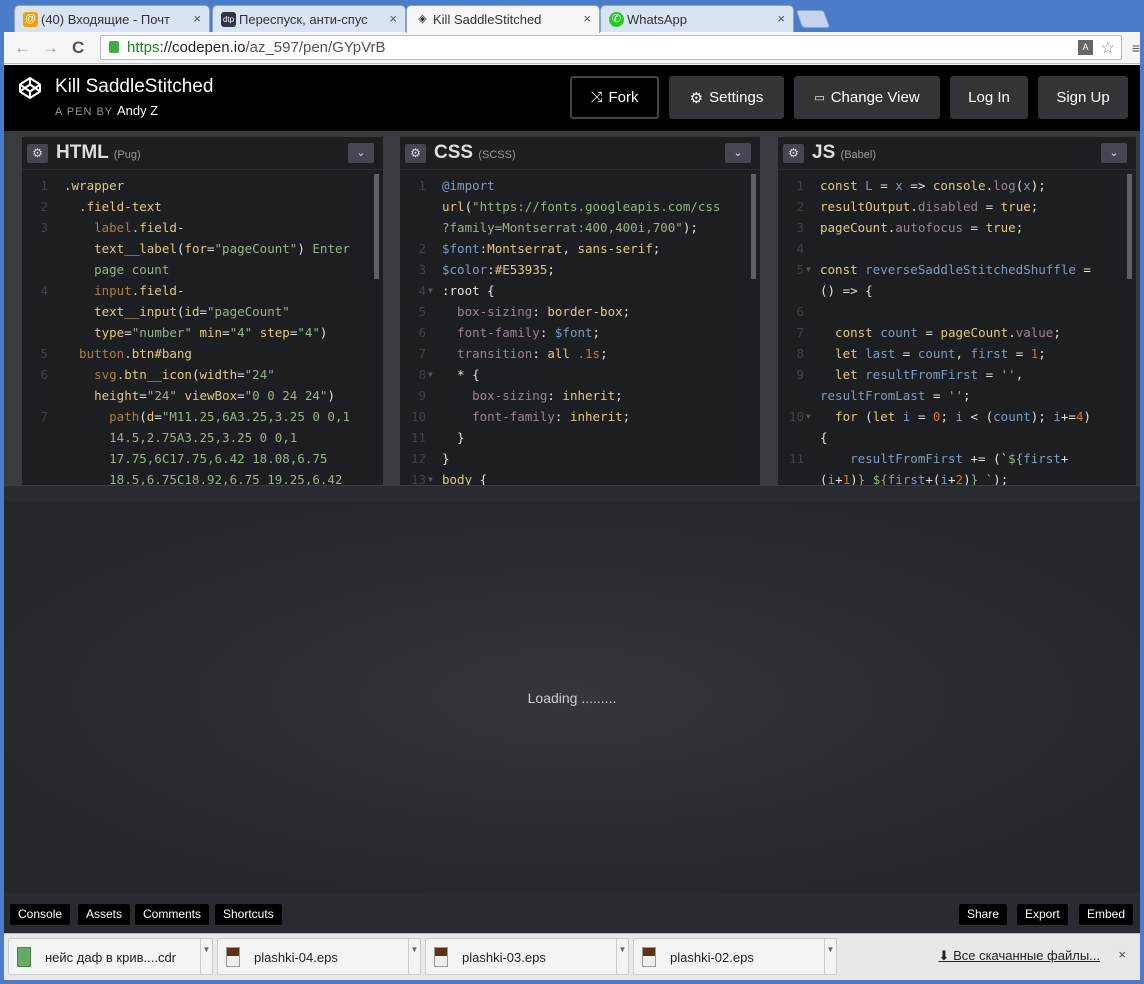 The width and height of the screenshot is (1144, 984). What do you see at coordinates (309, 19) in the screenshot?
I see `tab-dtp: dtp Переспуск, анти-спус ×` at bounding box center [309, 19].